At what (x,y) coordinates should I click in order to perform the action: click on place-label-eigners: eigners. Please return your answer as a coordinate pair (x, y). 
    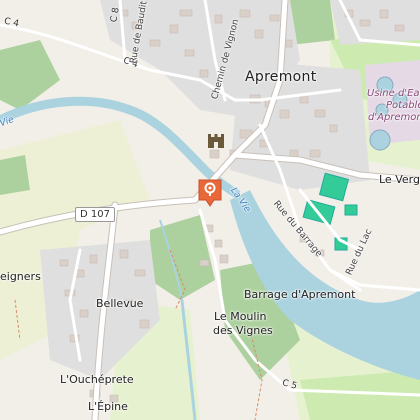
    Looking at the image, I should click on (20, 276).